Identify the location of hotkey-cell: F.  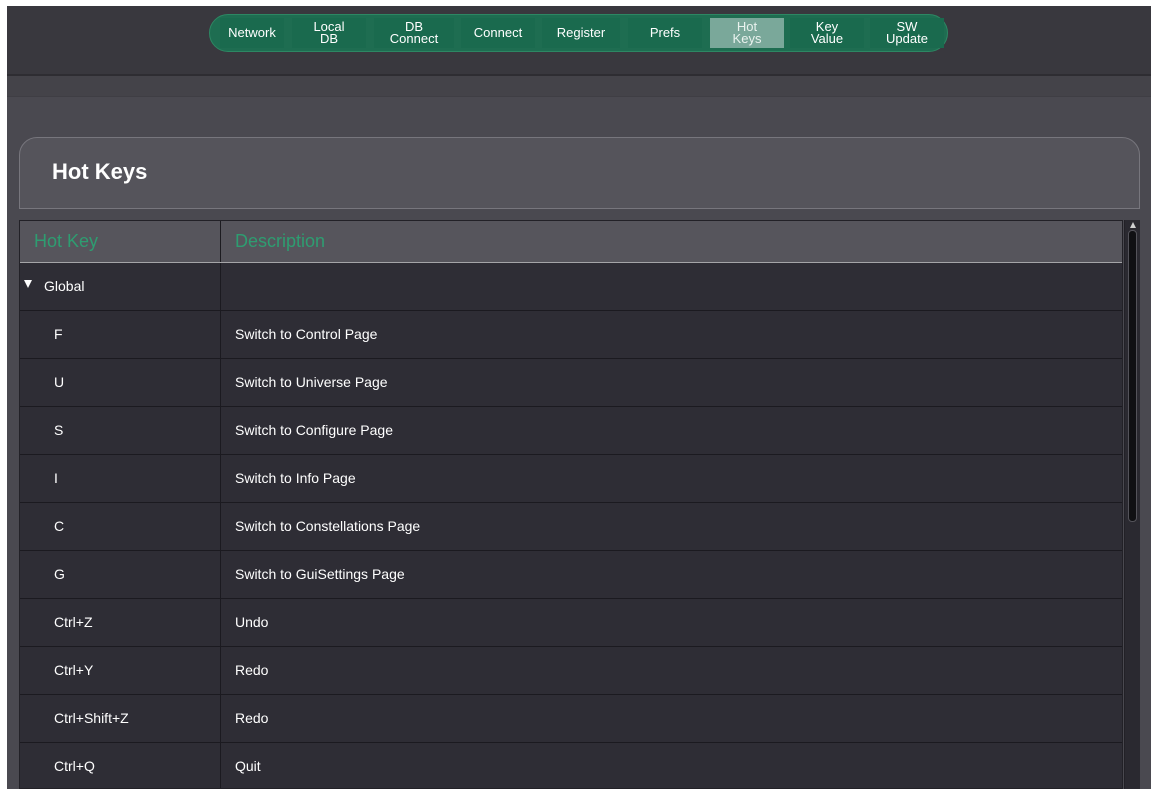
(120, 334).